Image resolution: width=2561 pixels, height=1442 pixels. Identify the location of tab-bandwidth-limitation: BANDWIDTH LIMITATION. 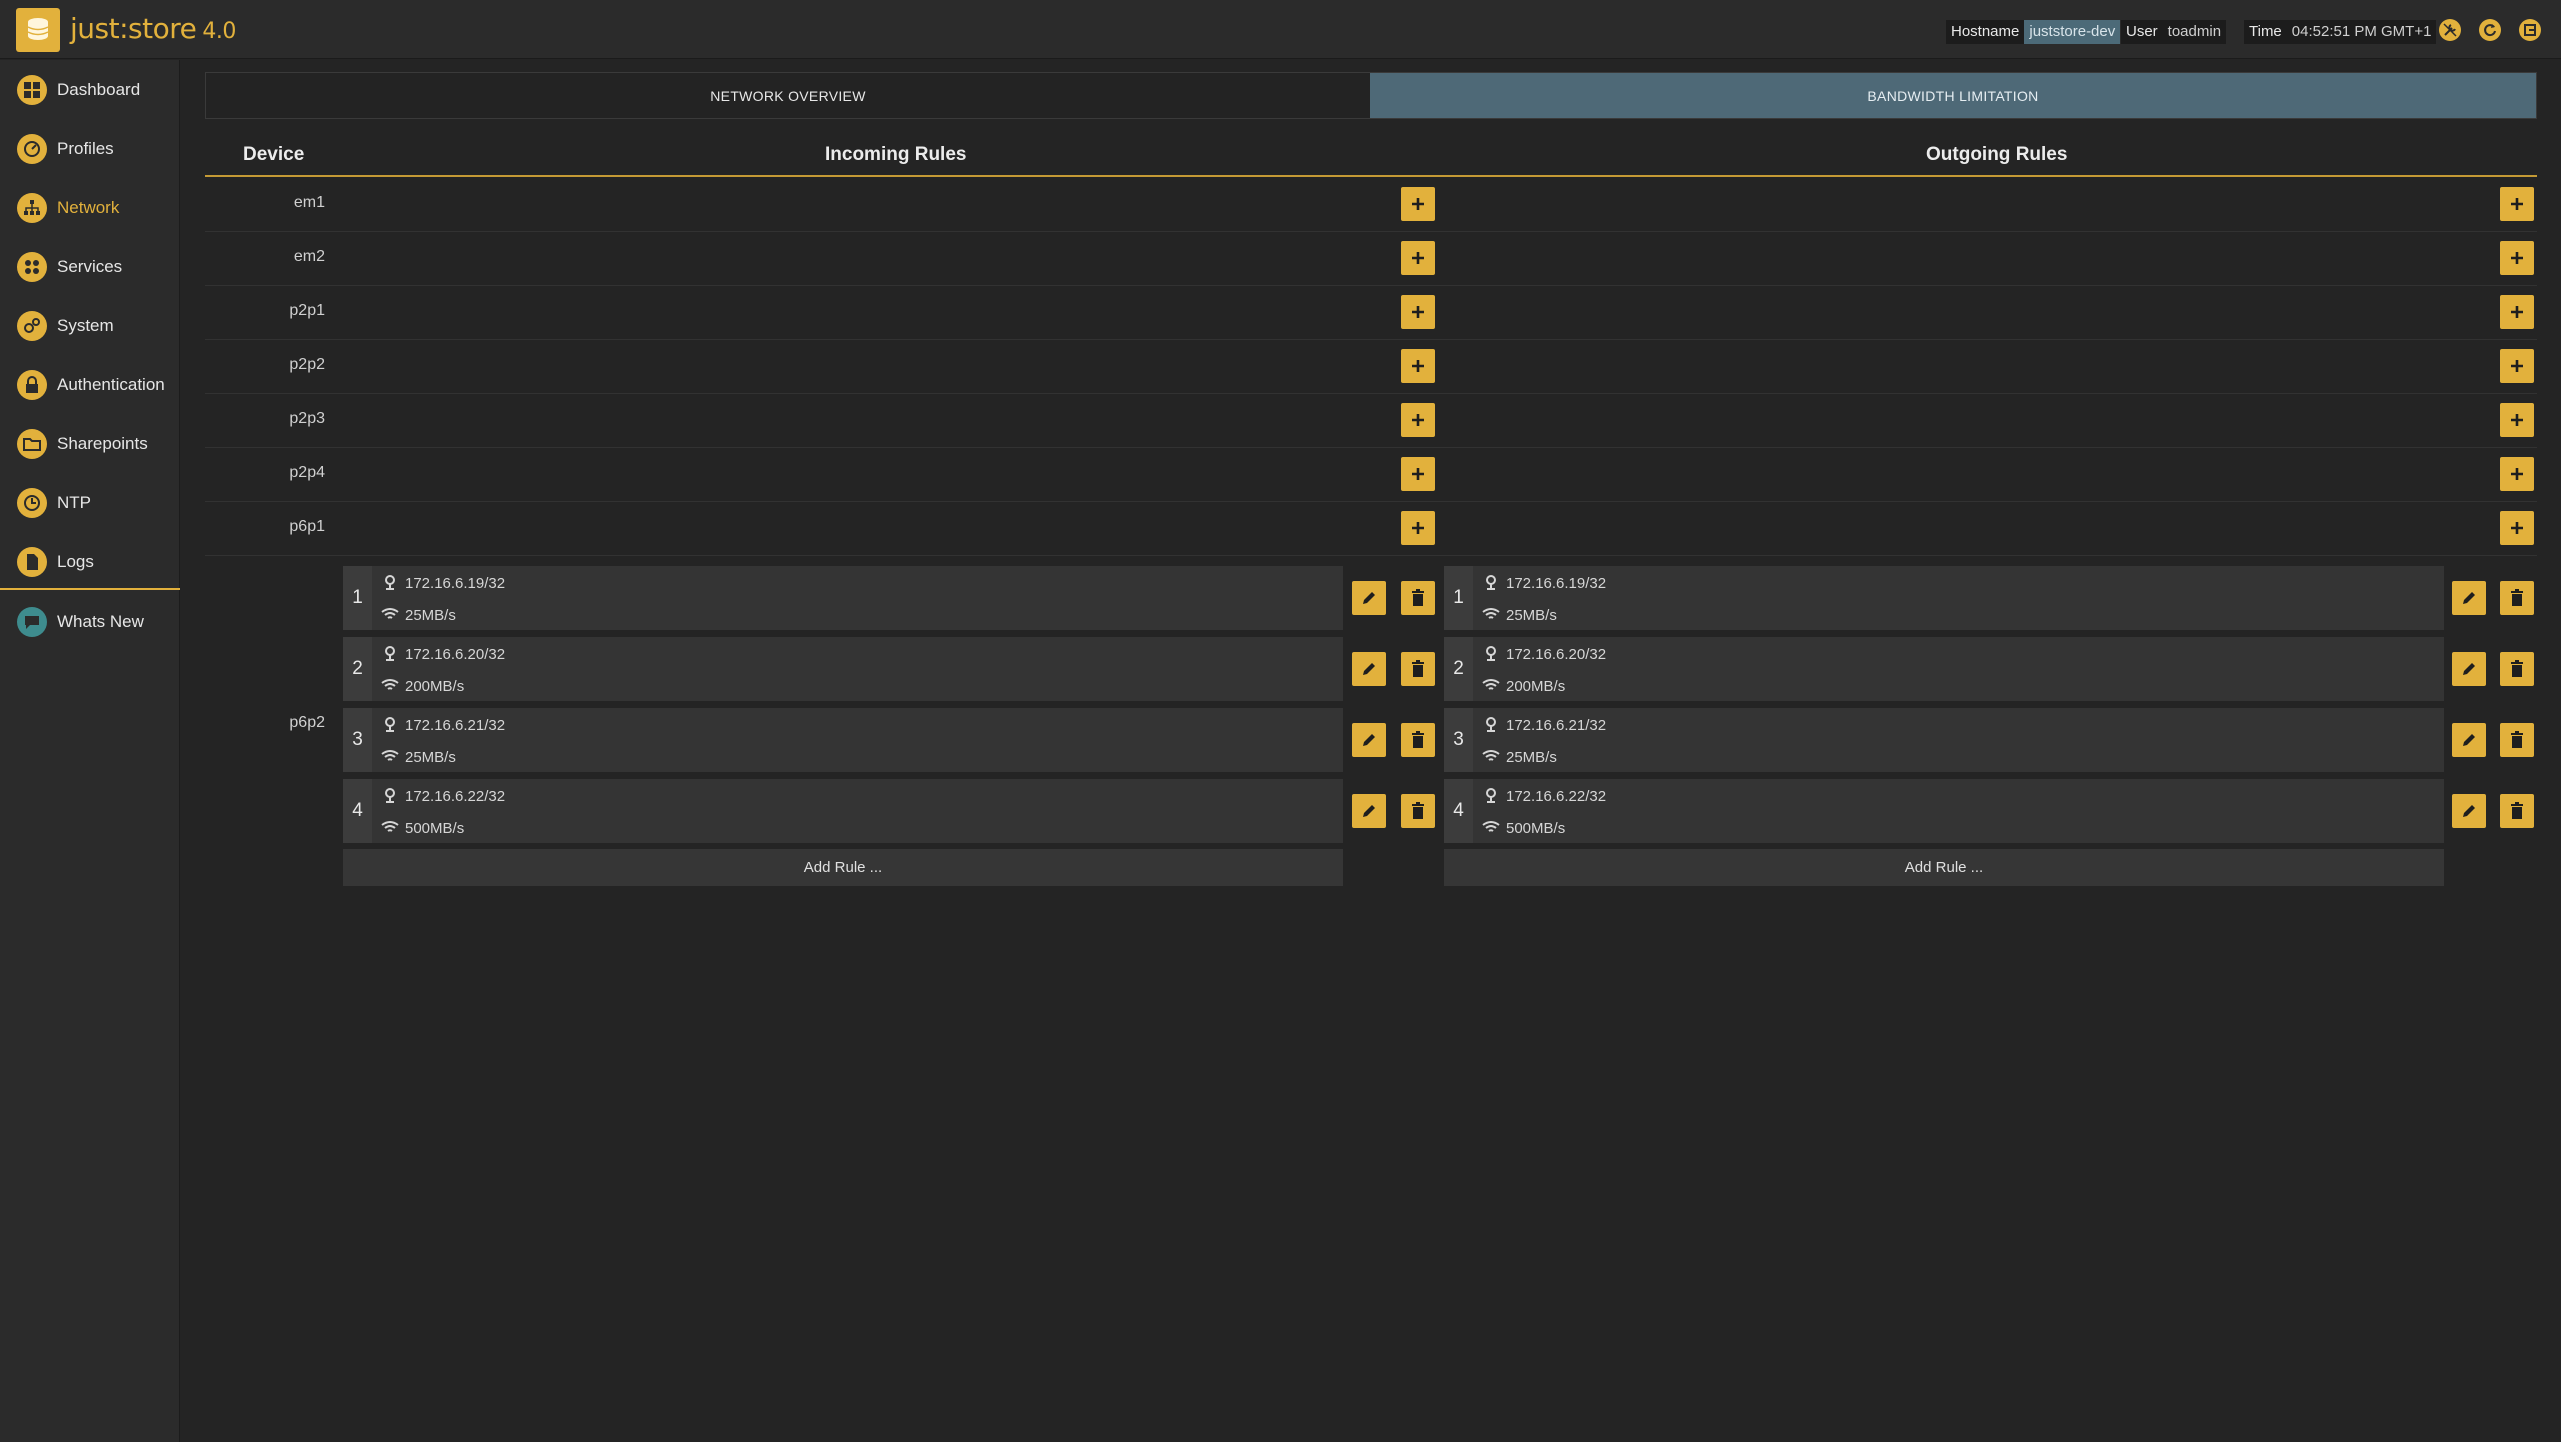
(1953, 95).